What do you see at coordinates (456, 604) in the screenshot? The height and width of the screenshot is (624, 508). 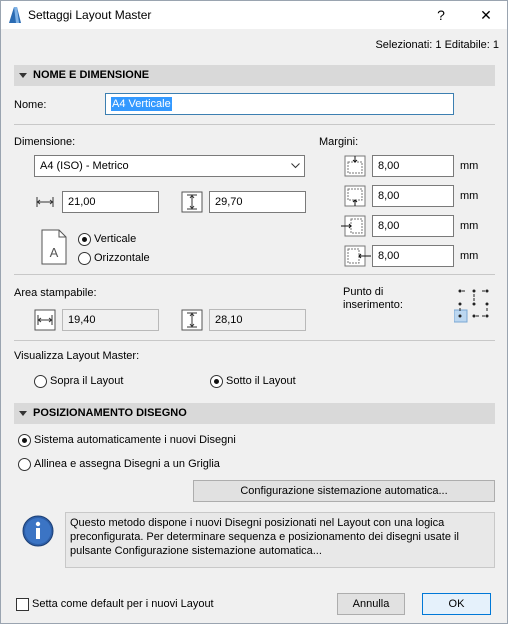 I see `ok-button: OK` at bounding box center [456, 604].